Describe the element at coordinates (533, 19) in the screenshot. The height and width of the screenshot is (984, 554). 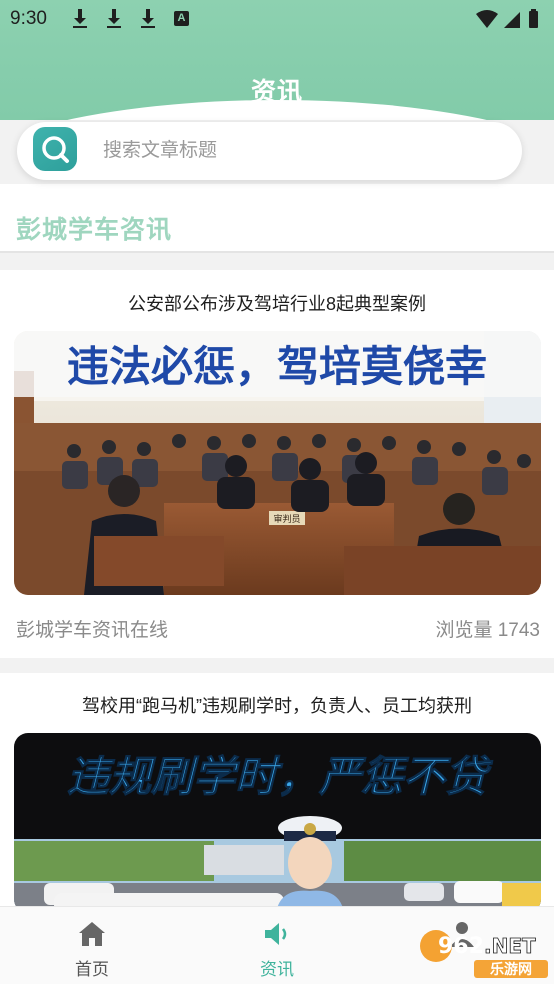
I see `battery-icon` at that location.